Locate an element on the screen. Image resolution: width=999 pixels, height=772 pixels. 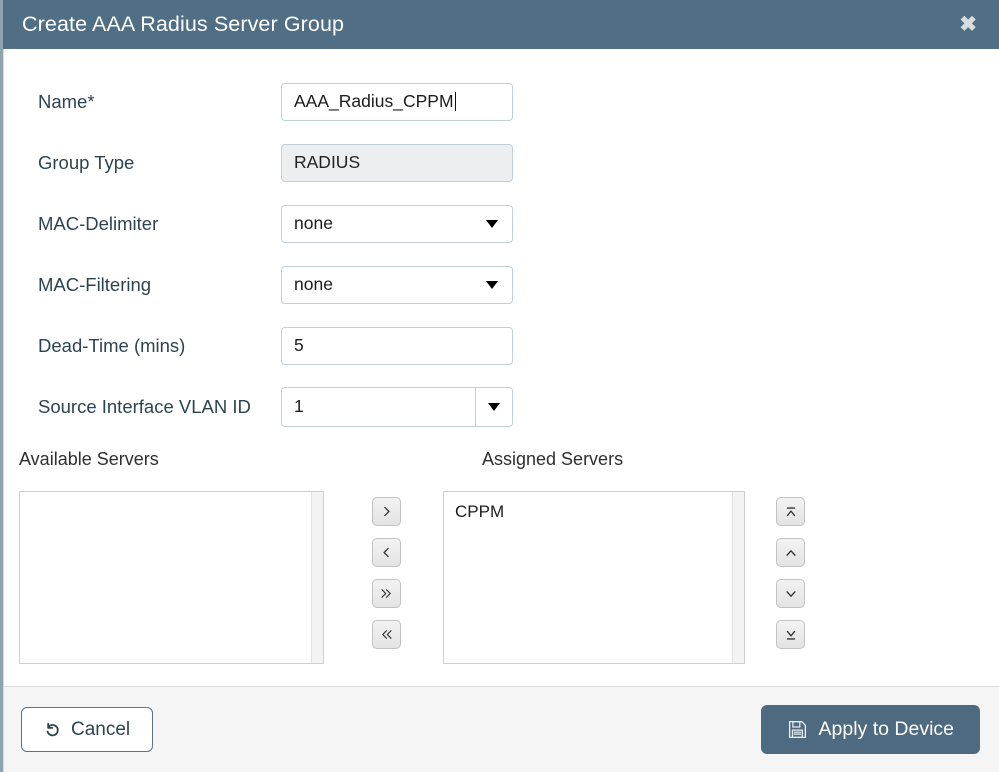
available-servers-header: Available Servers is located at coordinates (89, 459).